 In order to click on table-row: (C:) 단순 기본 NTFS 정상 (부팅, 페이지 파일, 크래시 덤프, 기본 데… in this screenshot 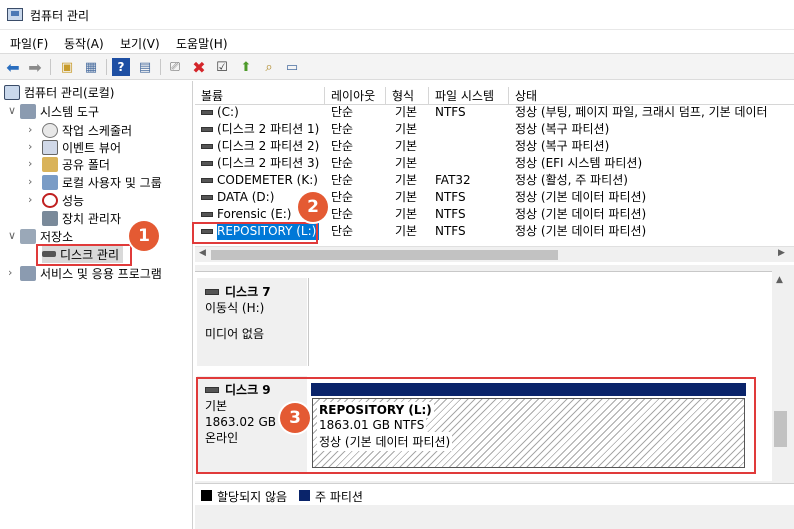, I will do `click(494, 112)`.